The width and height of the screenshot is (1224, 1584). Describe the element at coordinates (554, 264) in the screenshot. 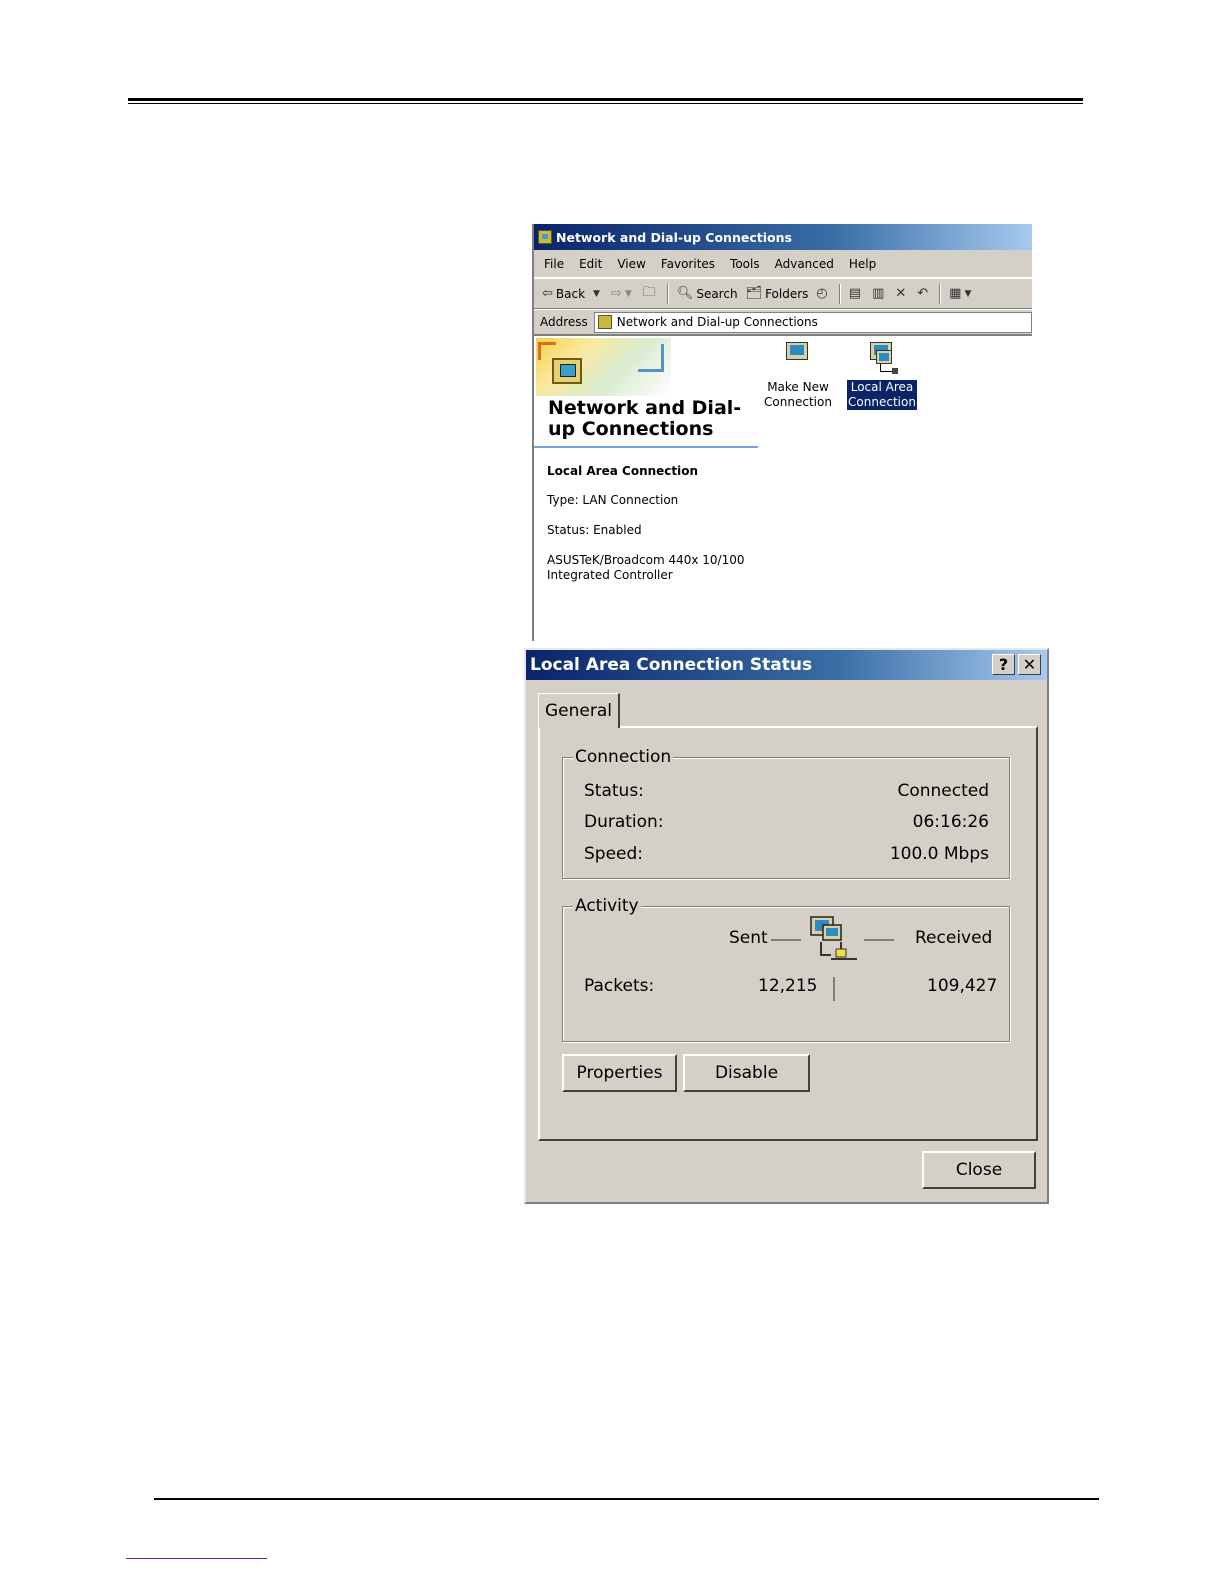

I see `menu-file: File` at that location.